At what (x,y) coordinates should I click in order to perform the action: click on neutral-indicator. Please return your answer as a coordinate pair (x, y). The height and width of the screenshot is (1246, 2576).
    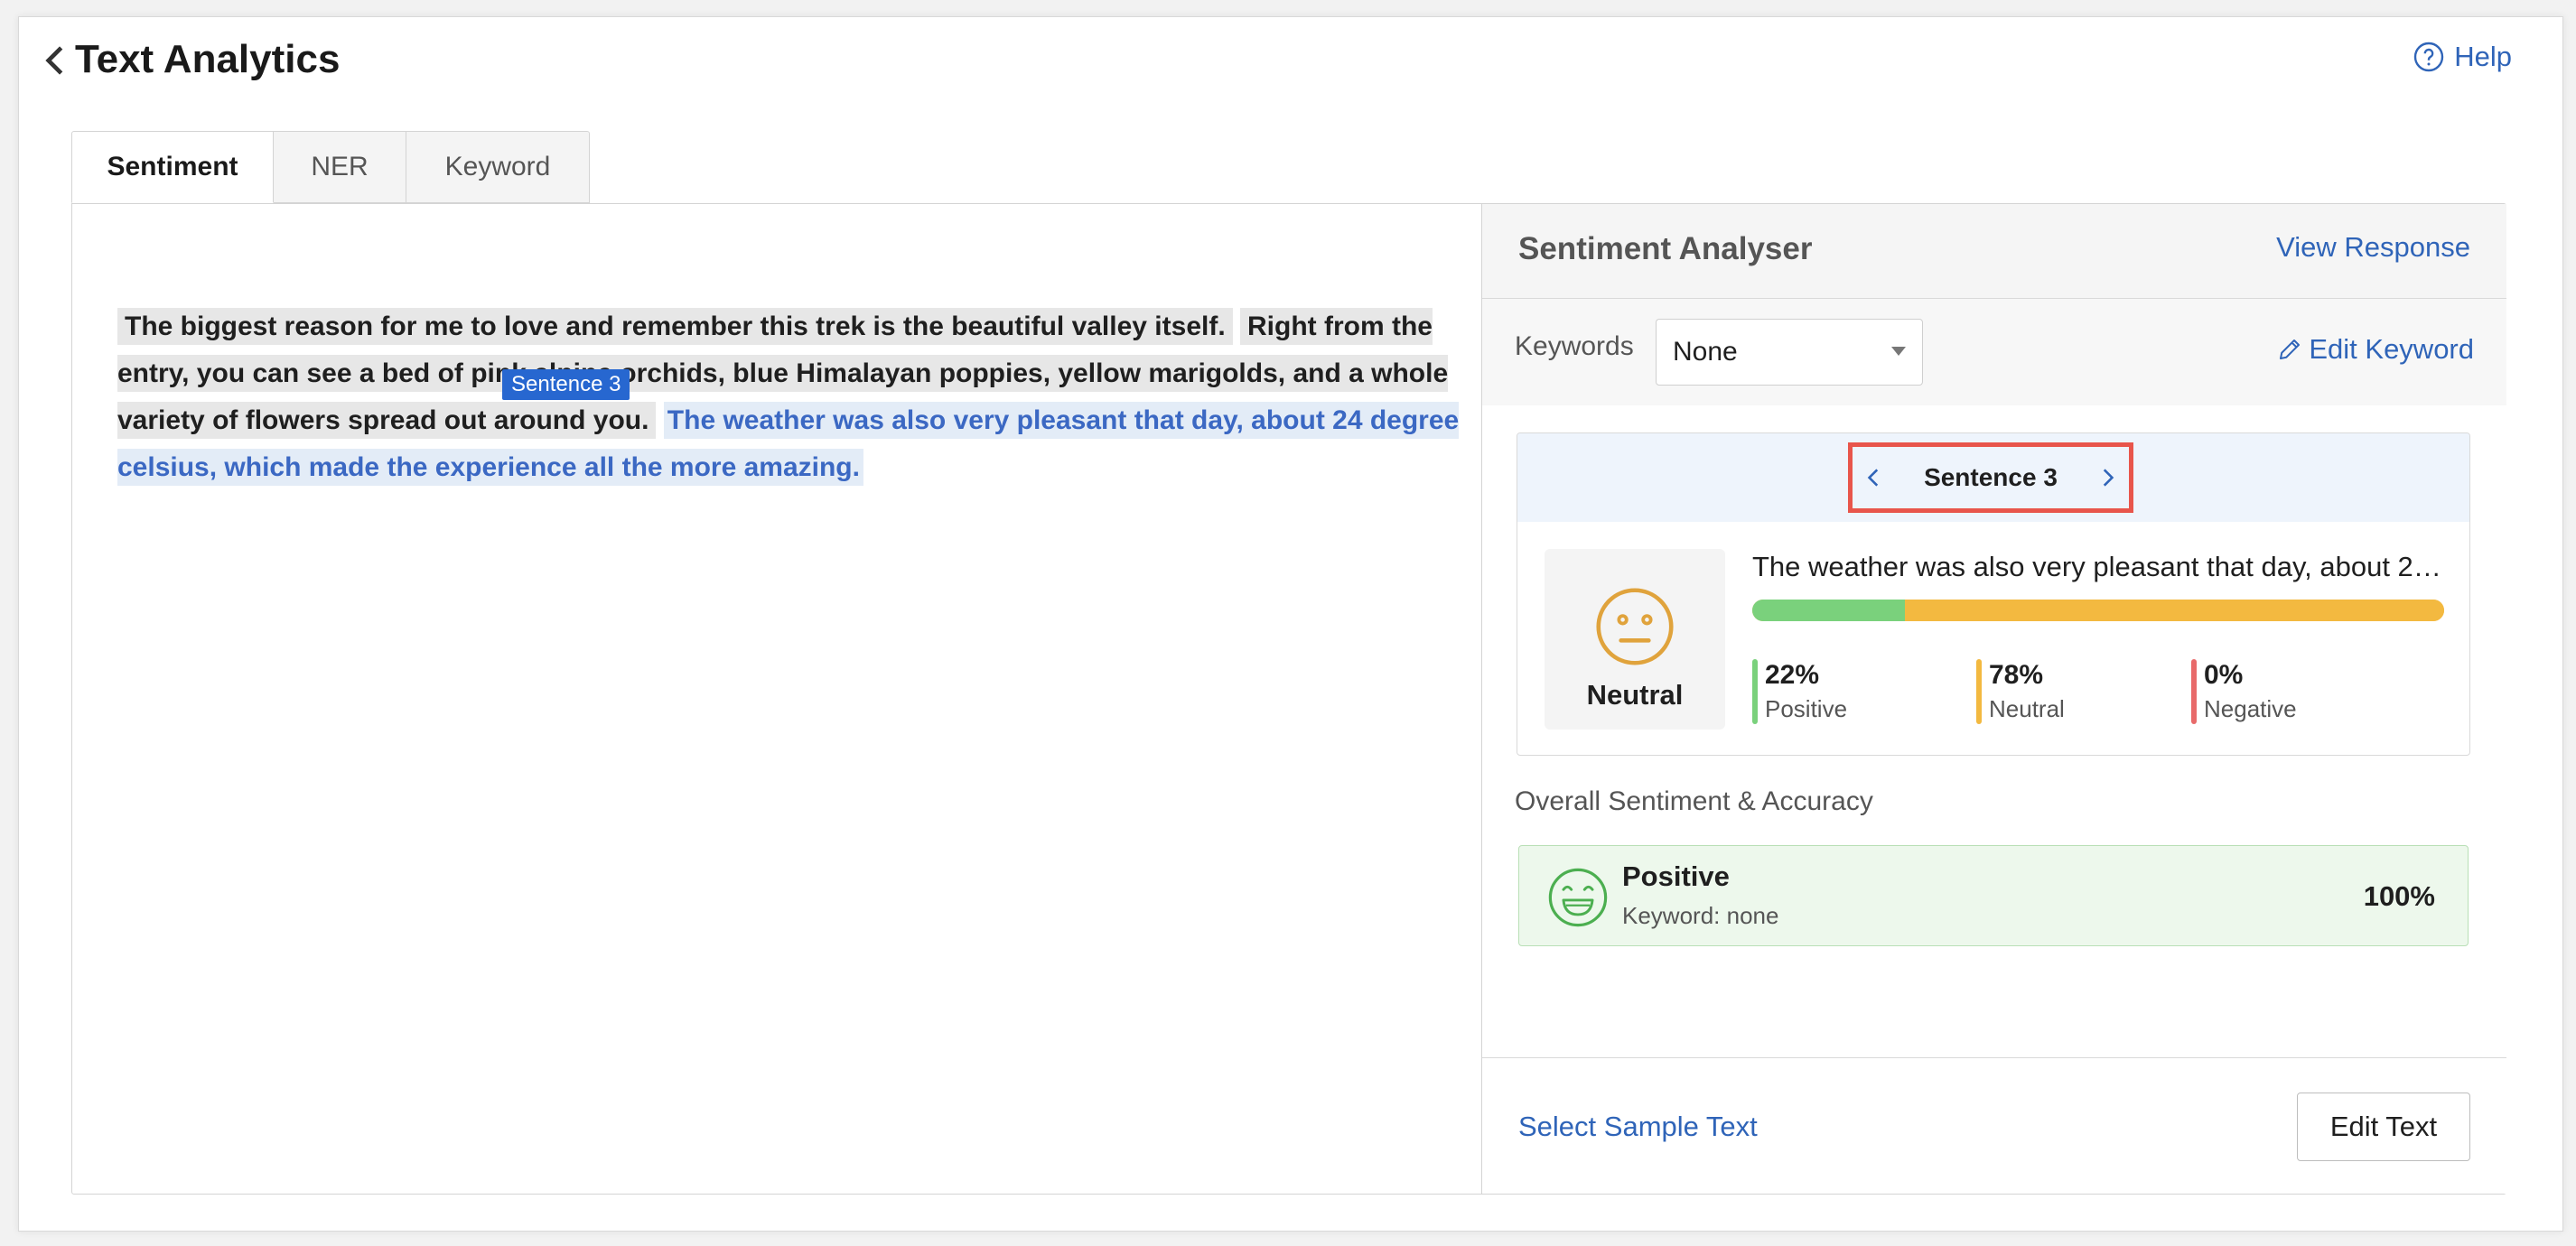
    Looking at the image, I should click on (1979, 691).